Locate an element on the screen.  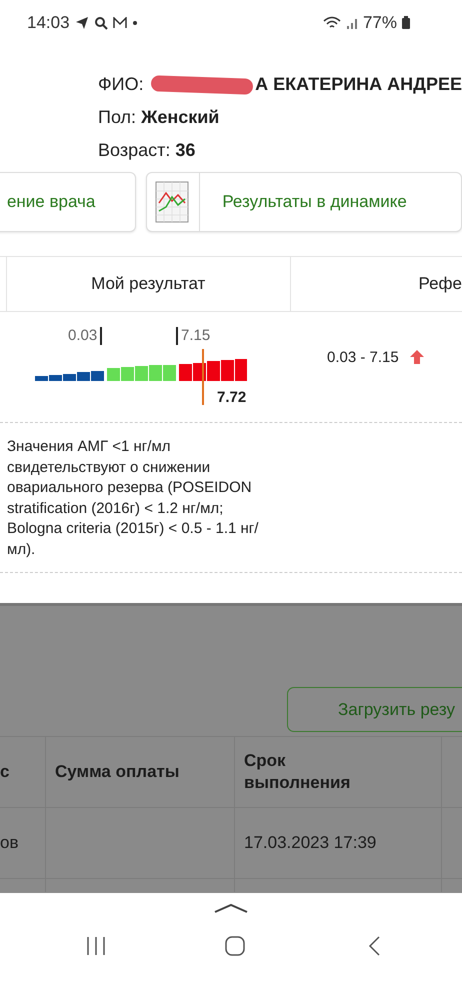
low-threshold: 0.03 is located at coordinates (85, 336).